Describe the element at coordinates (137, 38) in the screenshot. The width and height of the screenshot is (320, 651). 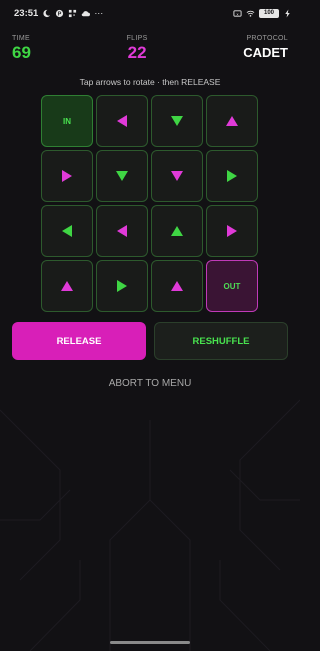
I see `flips-label: FLIPS` at that location.